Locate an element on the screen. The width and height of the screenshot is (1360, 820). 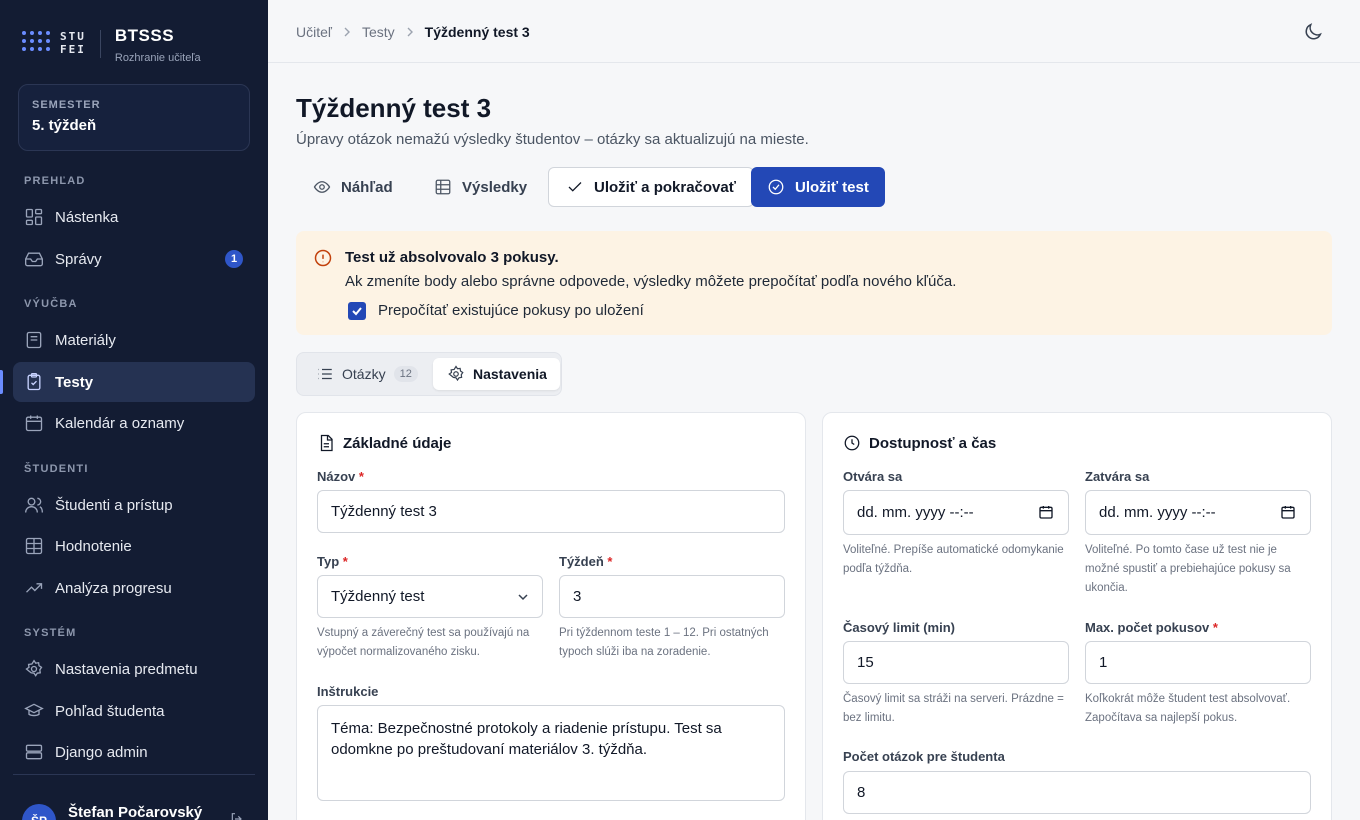
type-select-value: Týždenný test is located at coordinates (378, 596).